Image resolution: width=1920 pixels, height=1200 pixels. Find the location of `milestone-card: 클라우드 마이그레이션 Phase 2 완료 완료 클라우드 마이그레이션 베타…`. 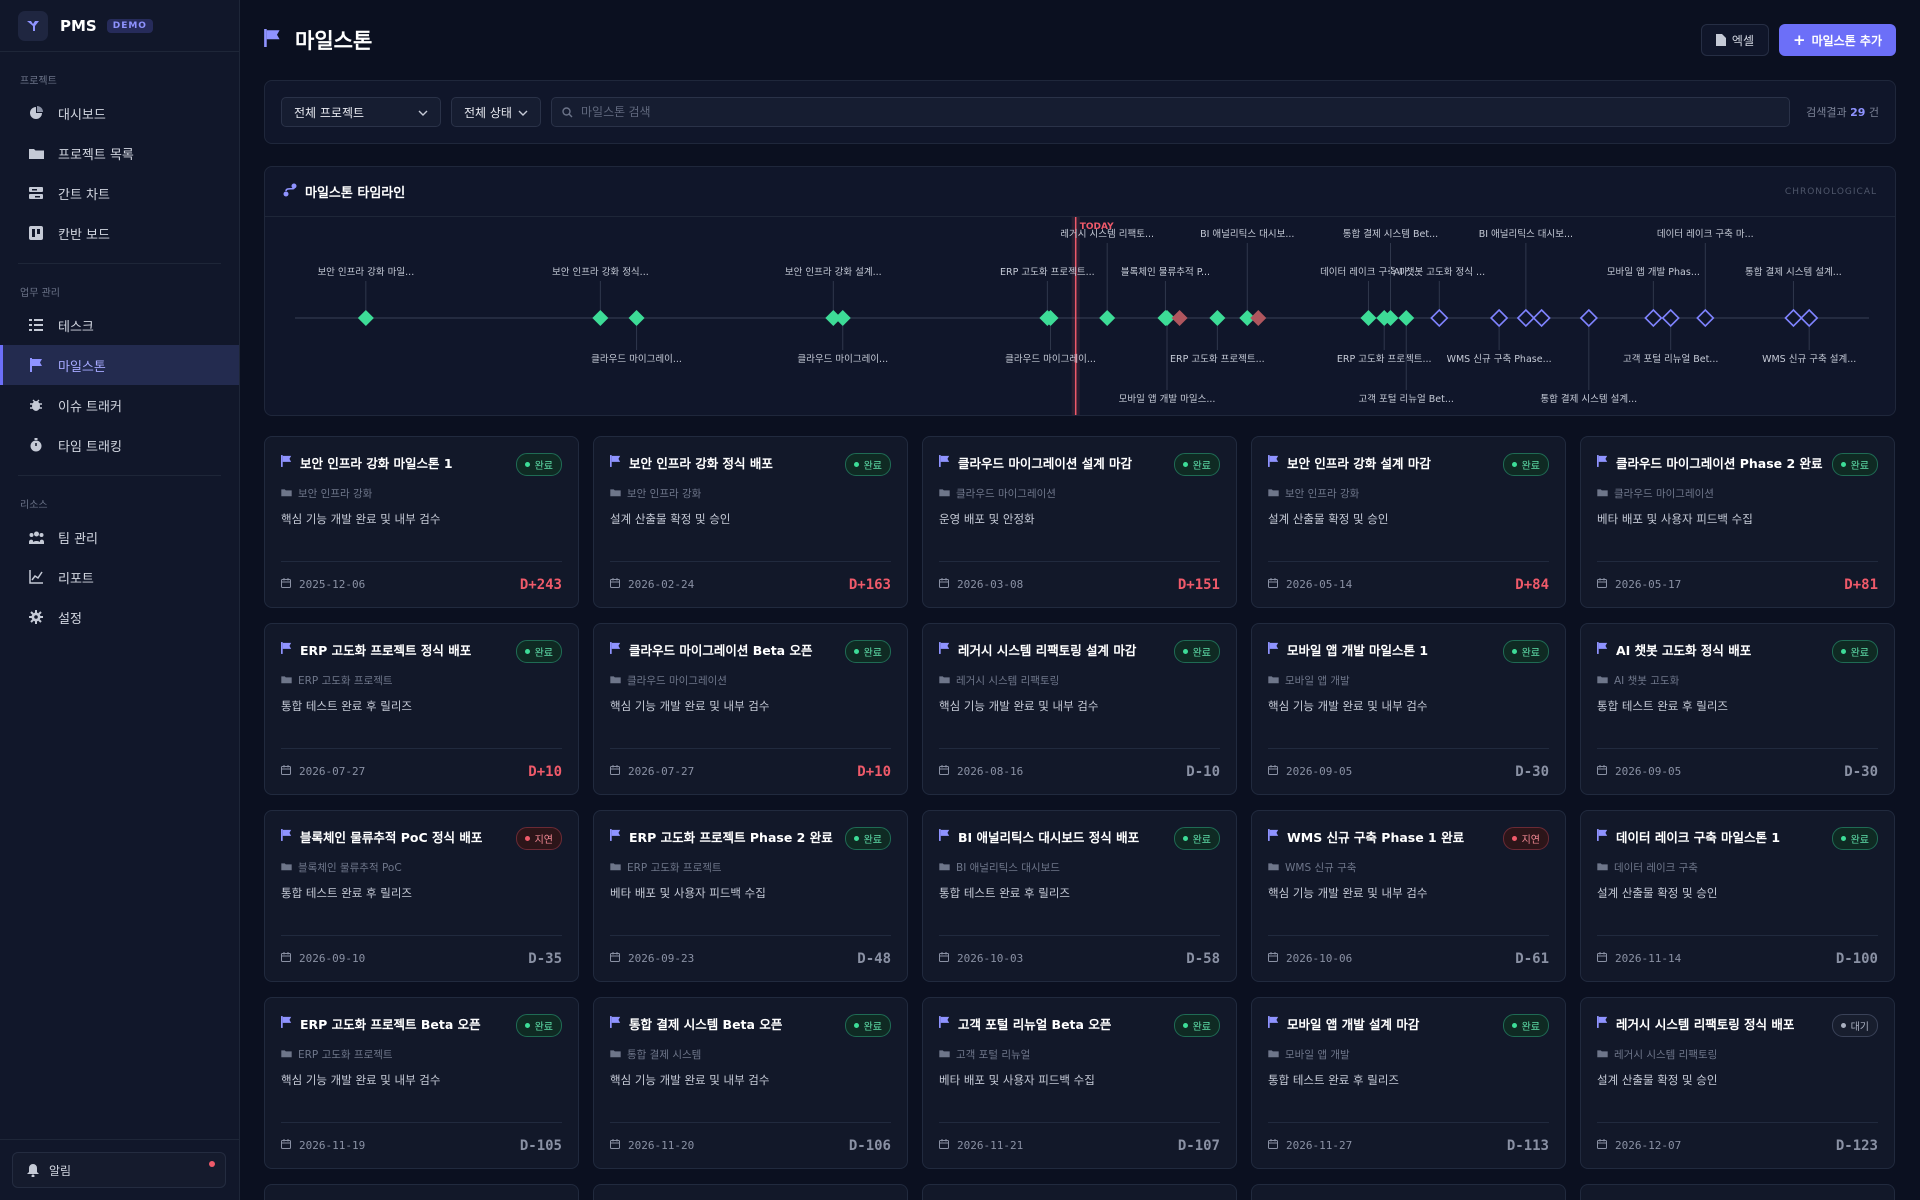

milestone-card: 클라우드 마이그레이션 Phase 2 완료 완료 클라우드 마이그레이션 베타… is located at coordinates (1737, 522).